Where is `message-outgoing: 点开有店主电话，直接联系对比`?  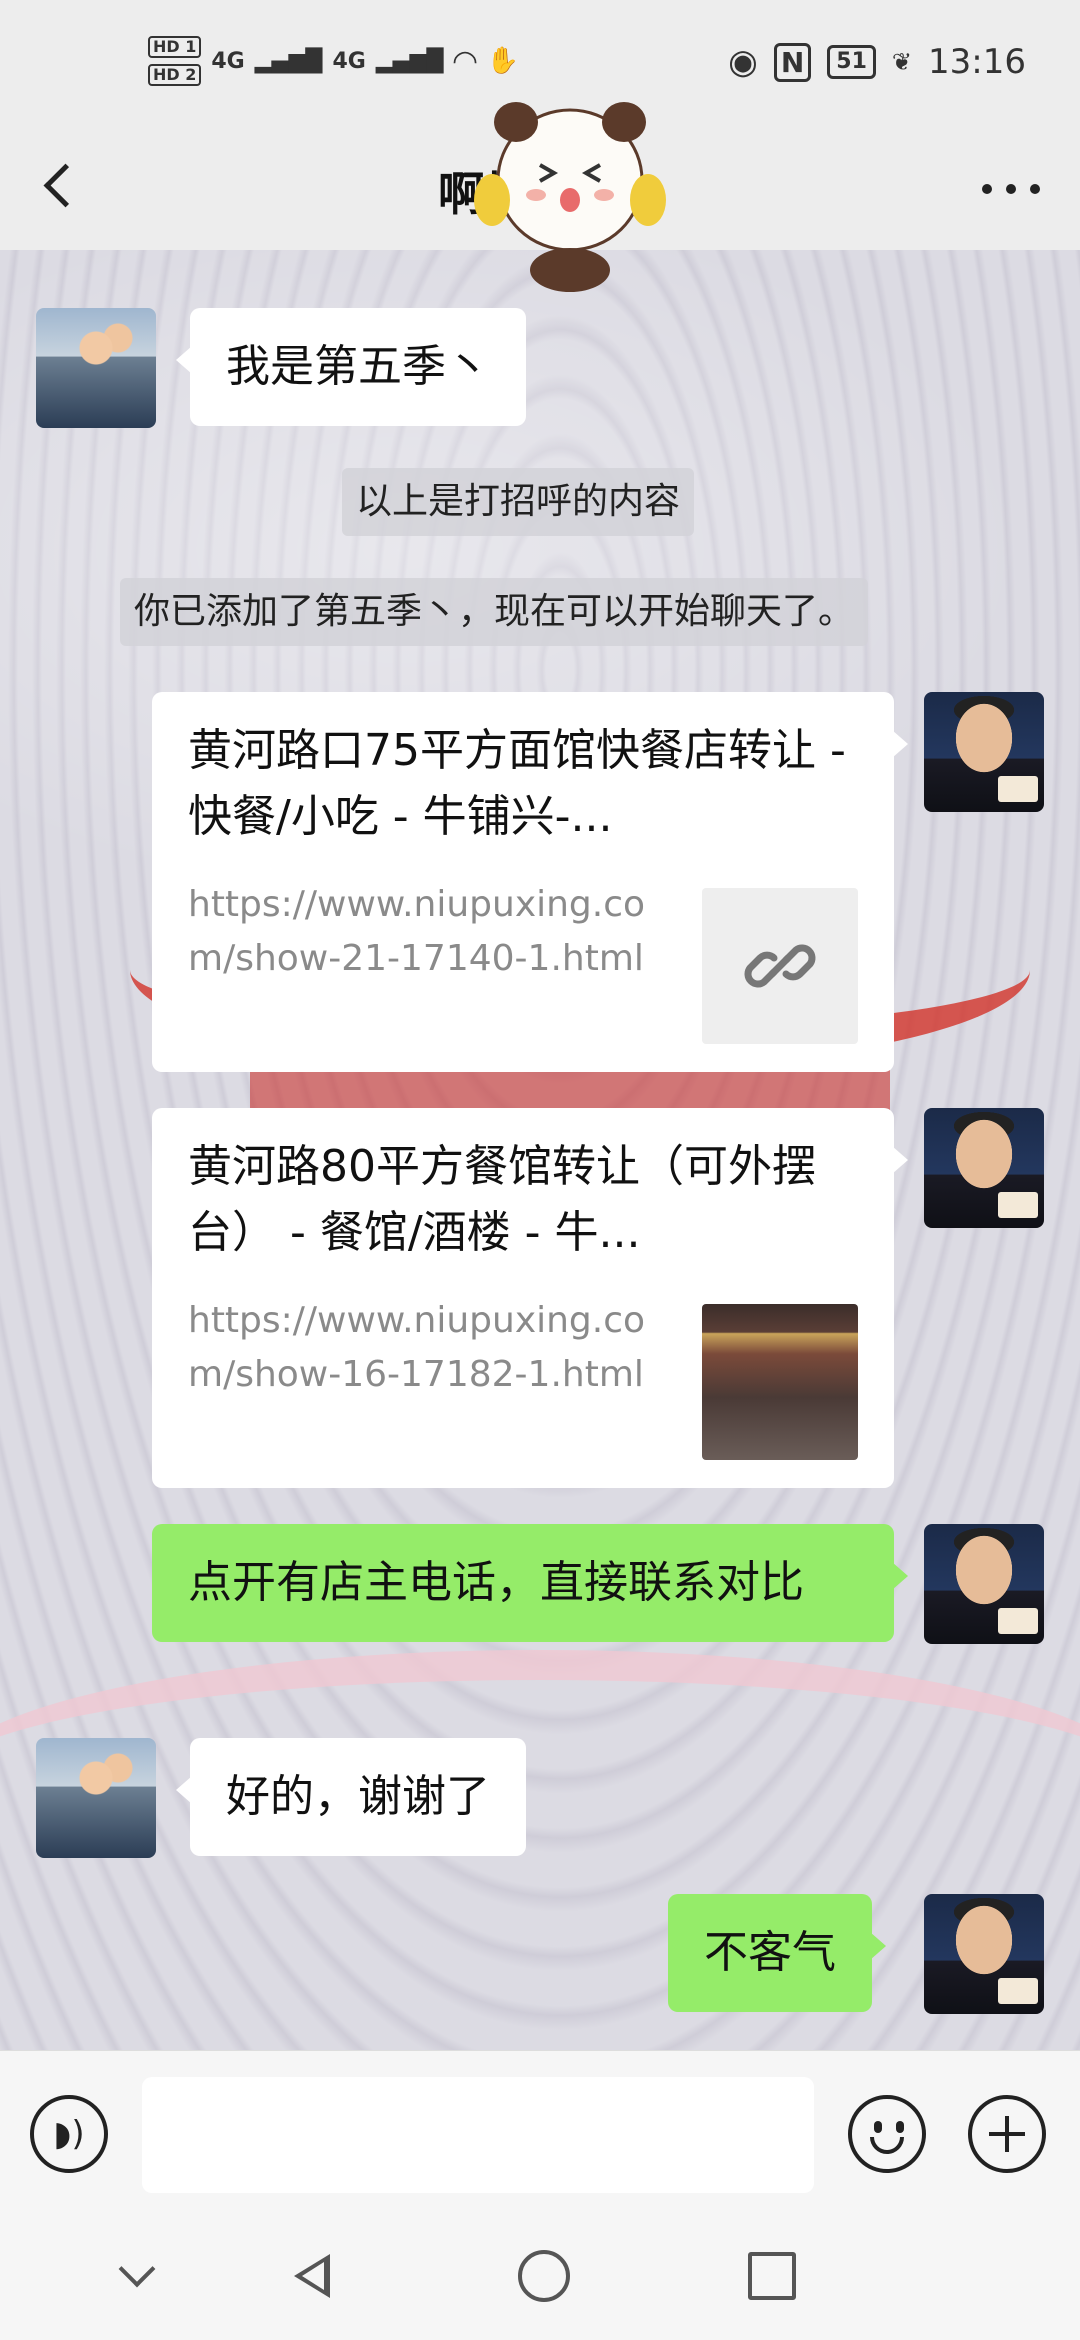
message-outgoing: 点开有店主电话，直接联系对比 is located at coordinates (530, 1583).